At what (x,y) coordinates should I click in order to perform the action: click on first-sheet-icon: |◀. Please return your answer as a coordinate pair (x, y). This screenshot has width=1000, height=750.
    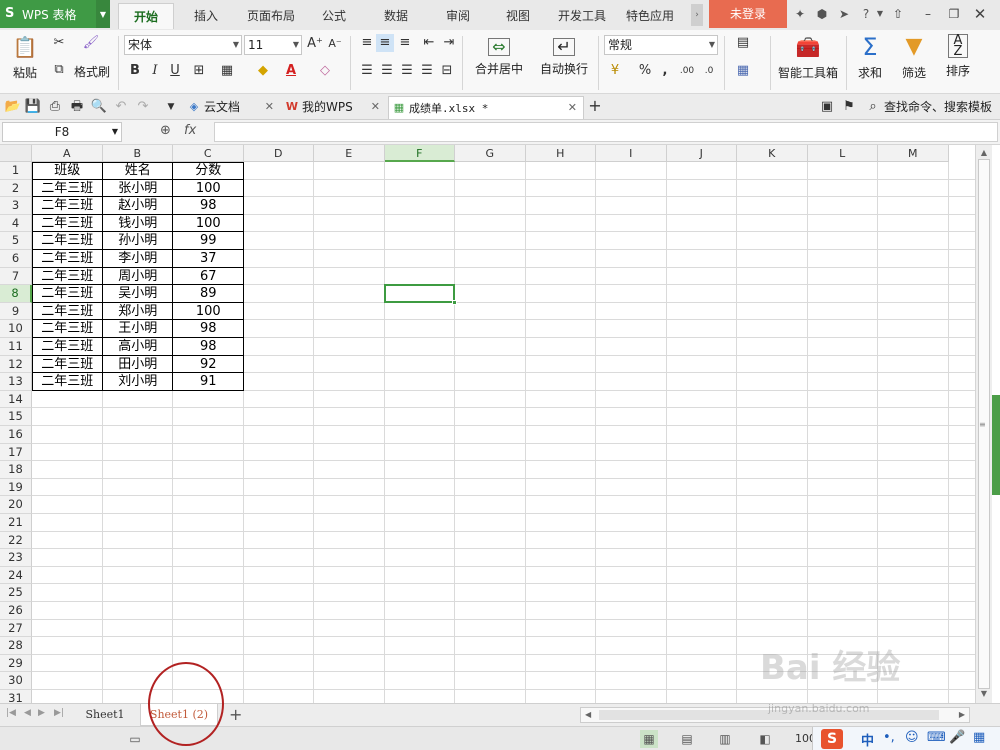
    Looking at the image, I should click on (11, 713).